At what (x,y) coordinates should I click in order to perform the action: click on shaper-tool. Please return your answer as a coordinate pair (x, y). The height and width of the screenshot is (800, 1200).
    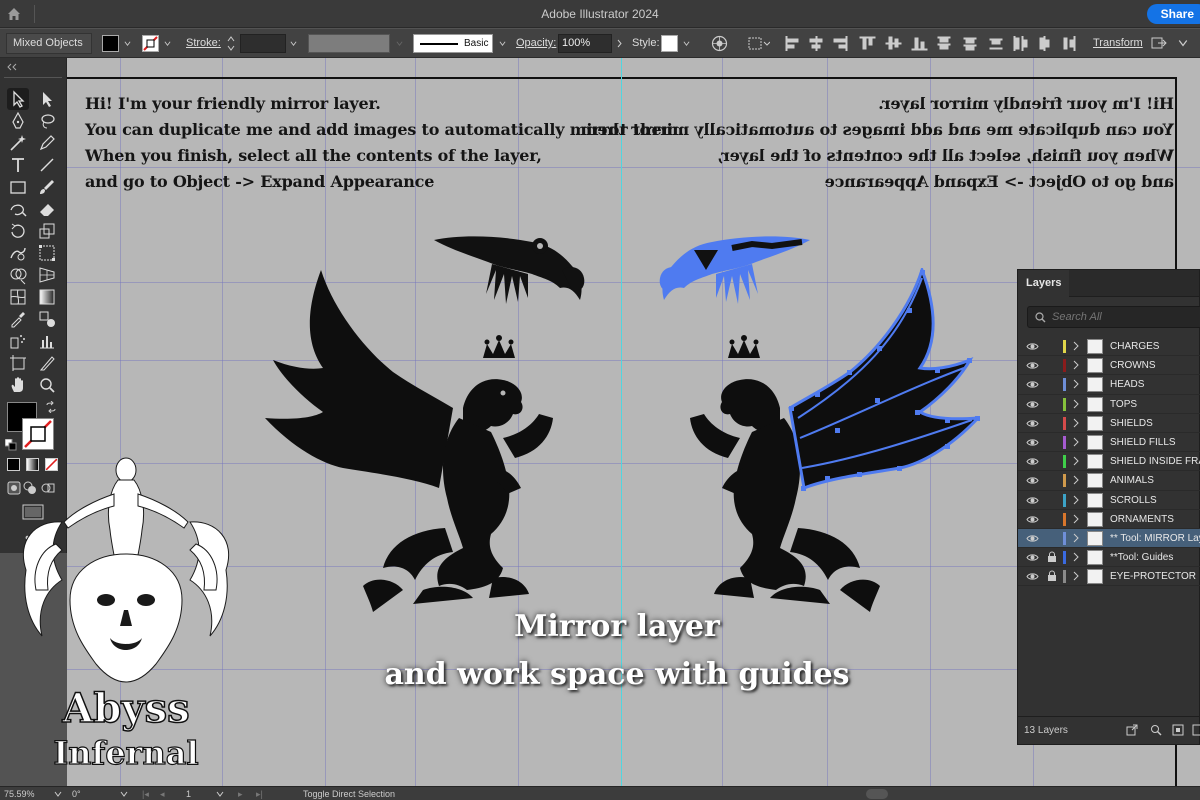
    Looking at the image, I should click on (18, 209).